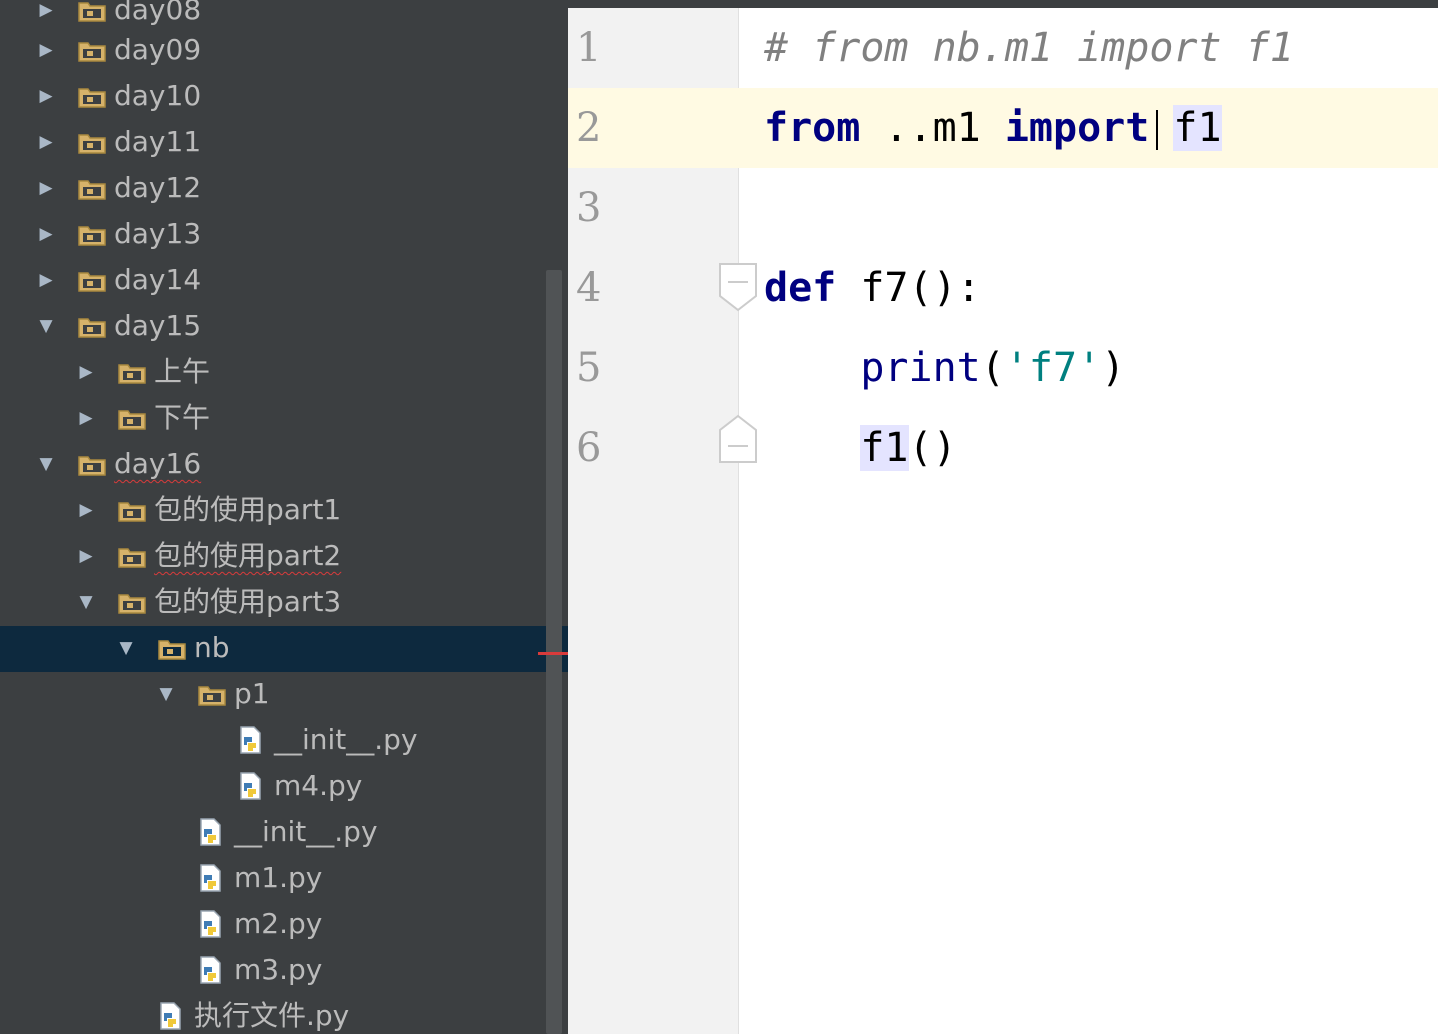 Image resolution: width=1438 pixels, height=1034 pixels. I want to click on tree-item-label: 包的使用part2, so click(248, 555).